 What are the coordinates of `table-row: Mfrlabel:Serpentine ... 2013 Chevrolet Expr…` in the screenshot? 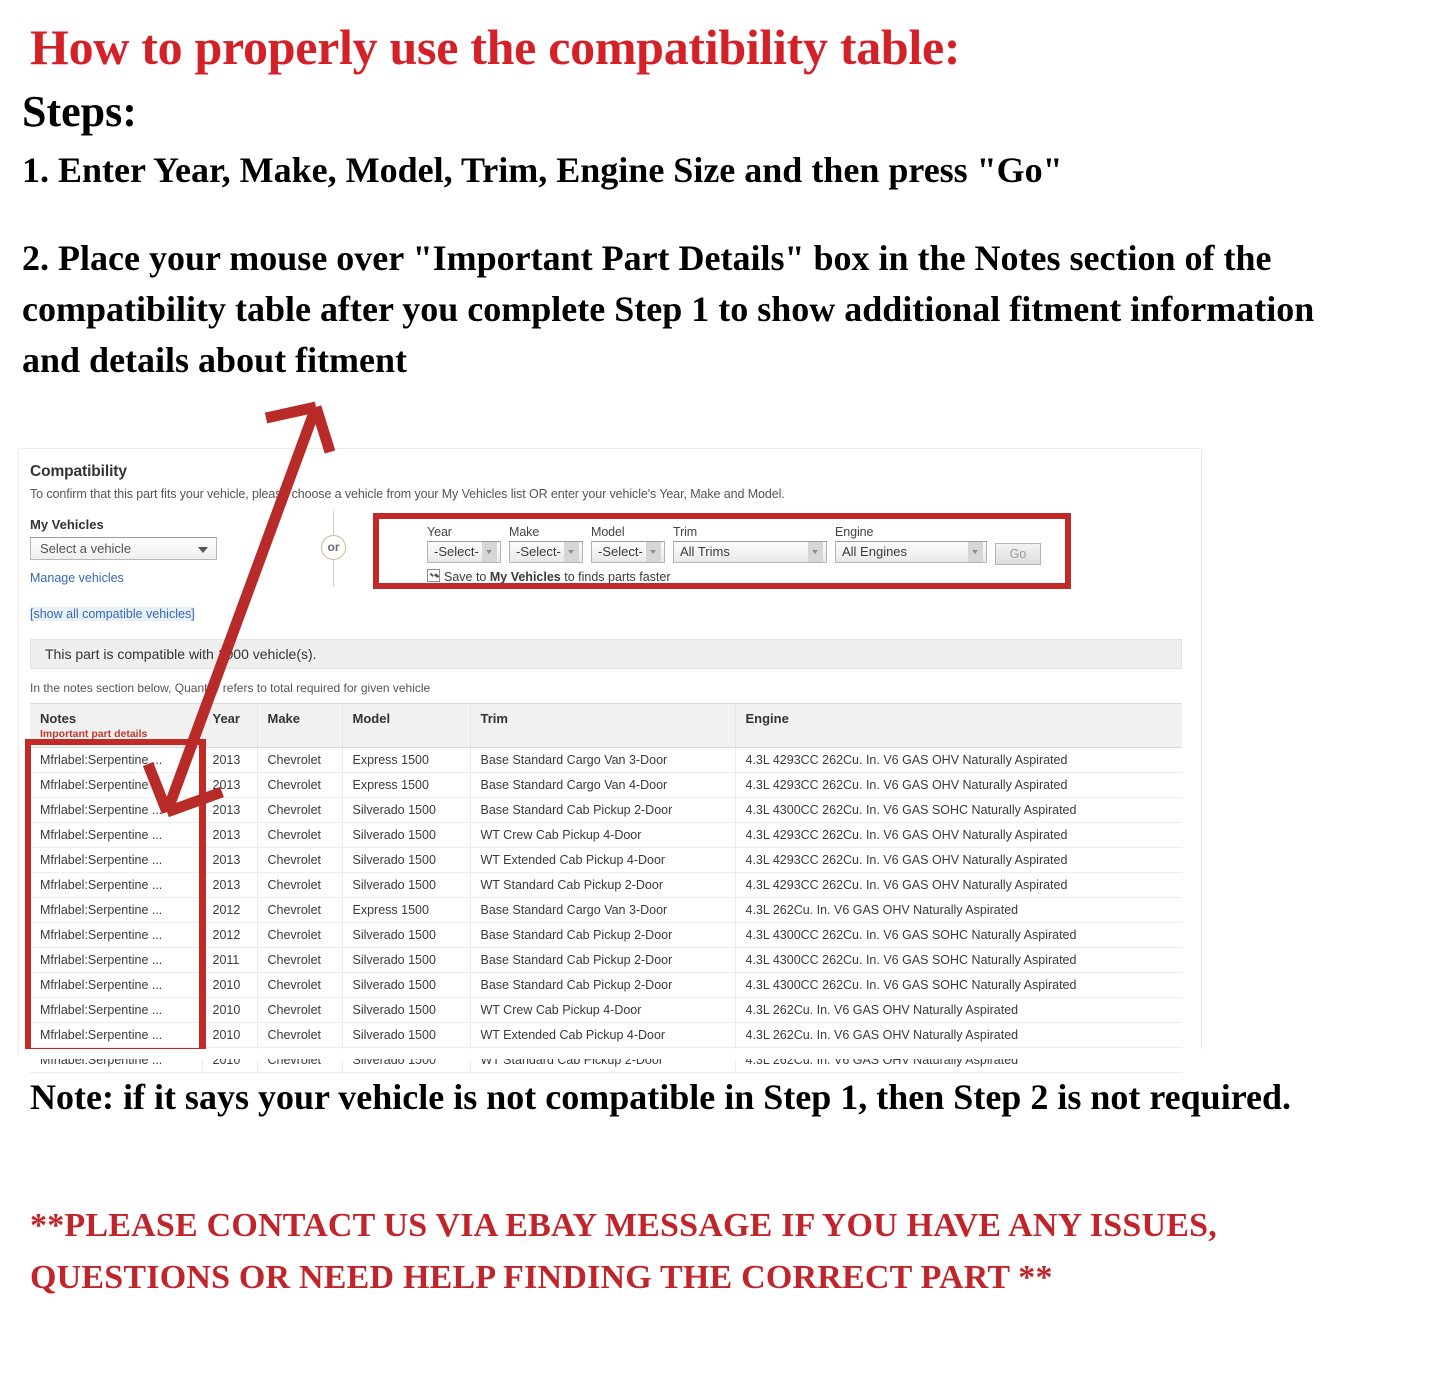 It's located at (606, 760).